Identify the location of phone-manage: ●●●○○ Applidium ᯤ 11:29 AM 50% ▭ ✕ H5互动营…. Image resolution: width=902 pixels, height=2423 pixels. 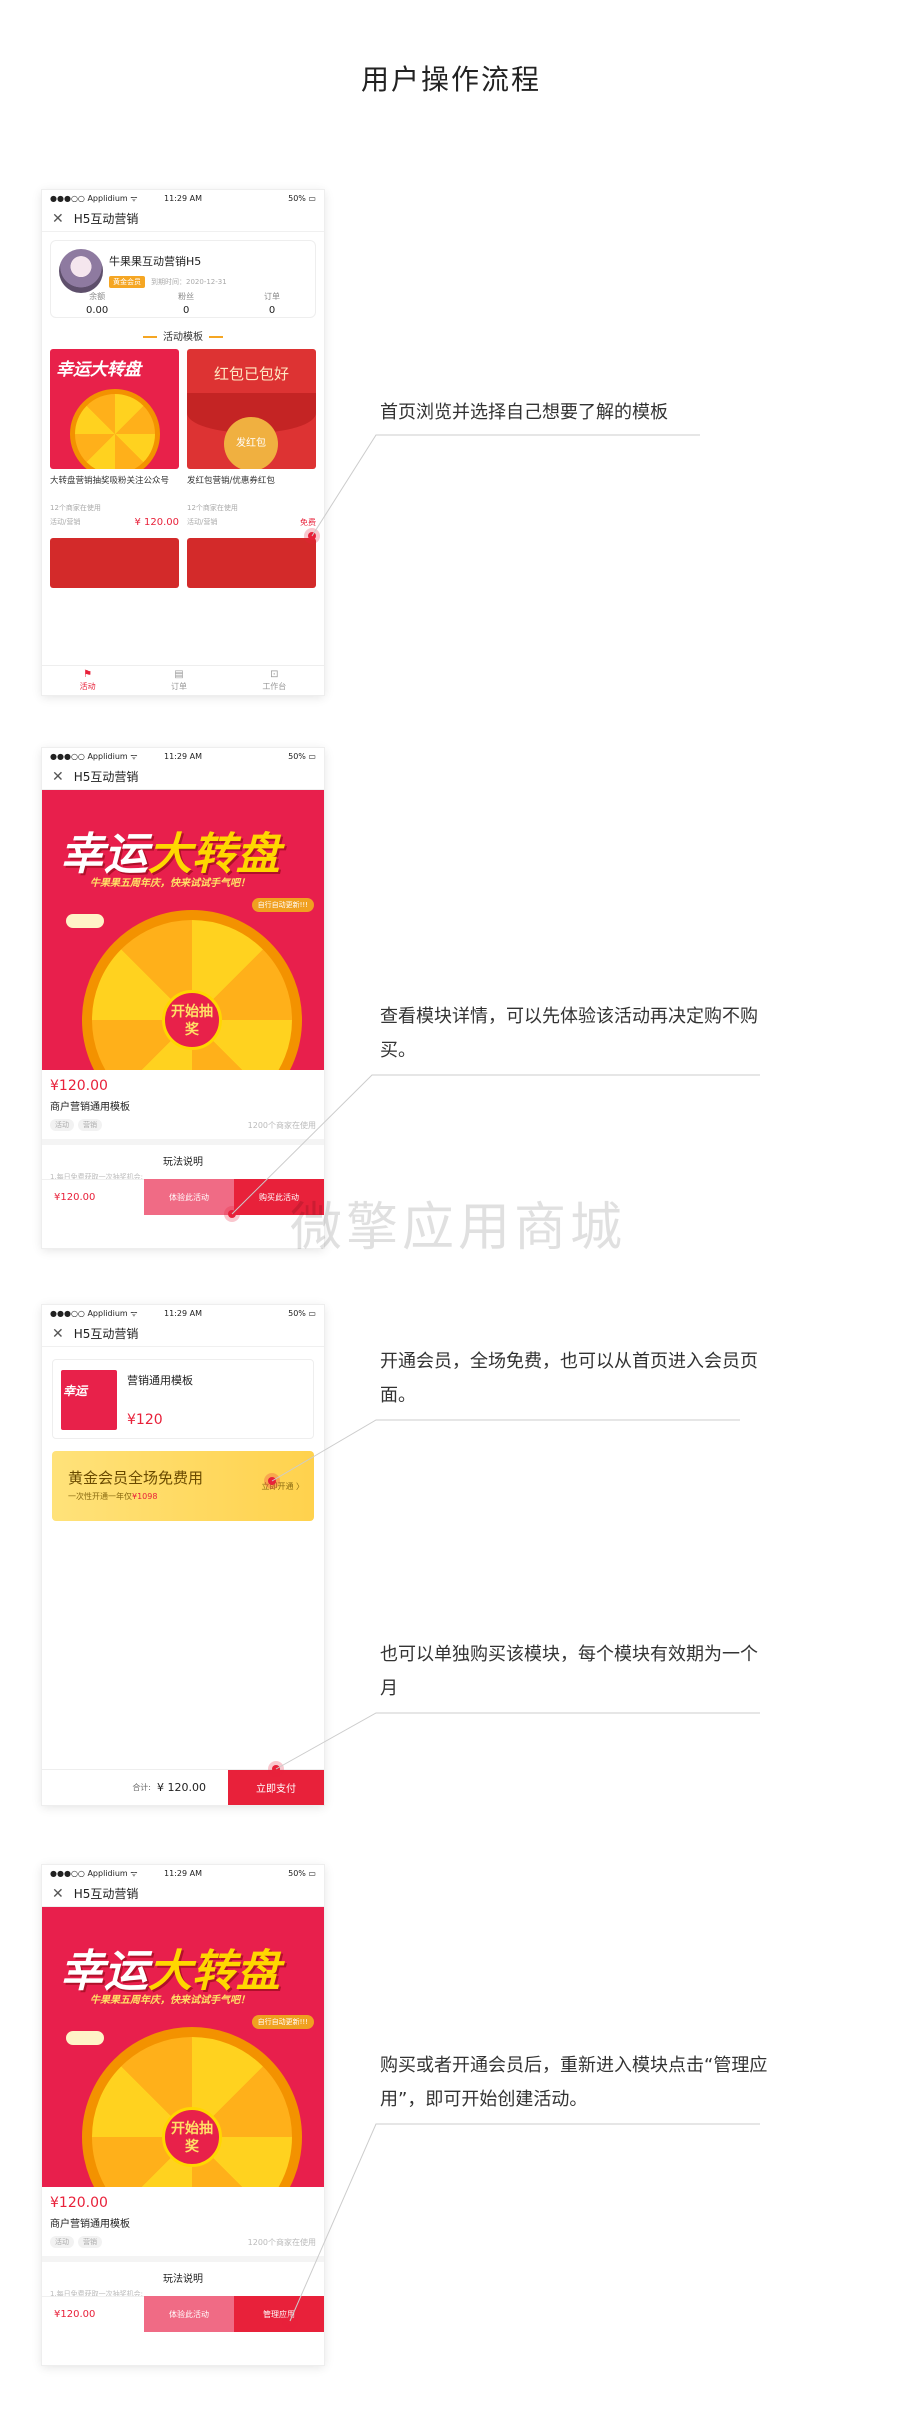
(183, 2115).